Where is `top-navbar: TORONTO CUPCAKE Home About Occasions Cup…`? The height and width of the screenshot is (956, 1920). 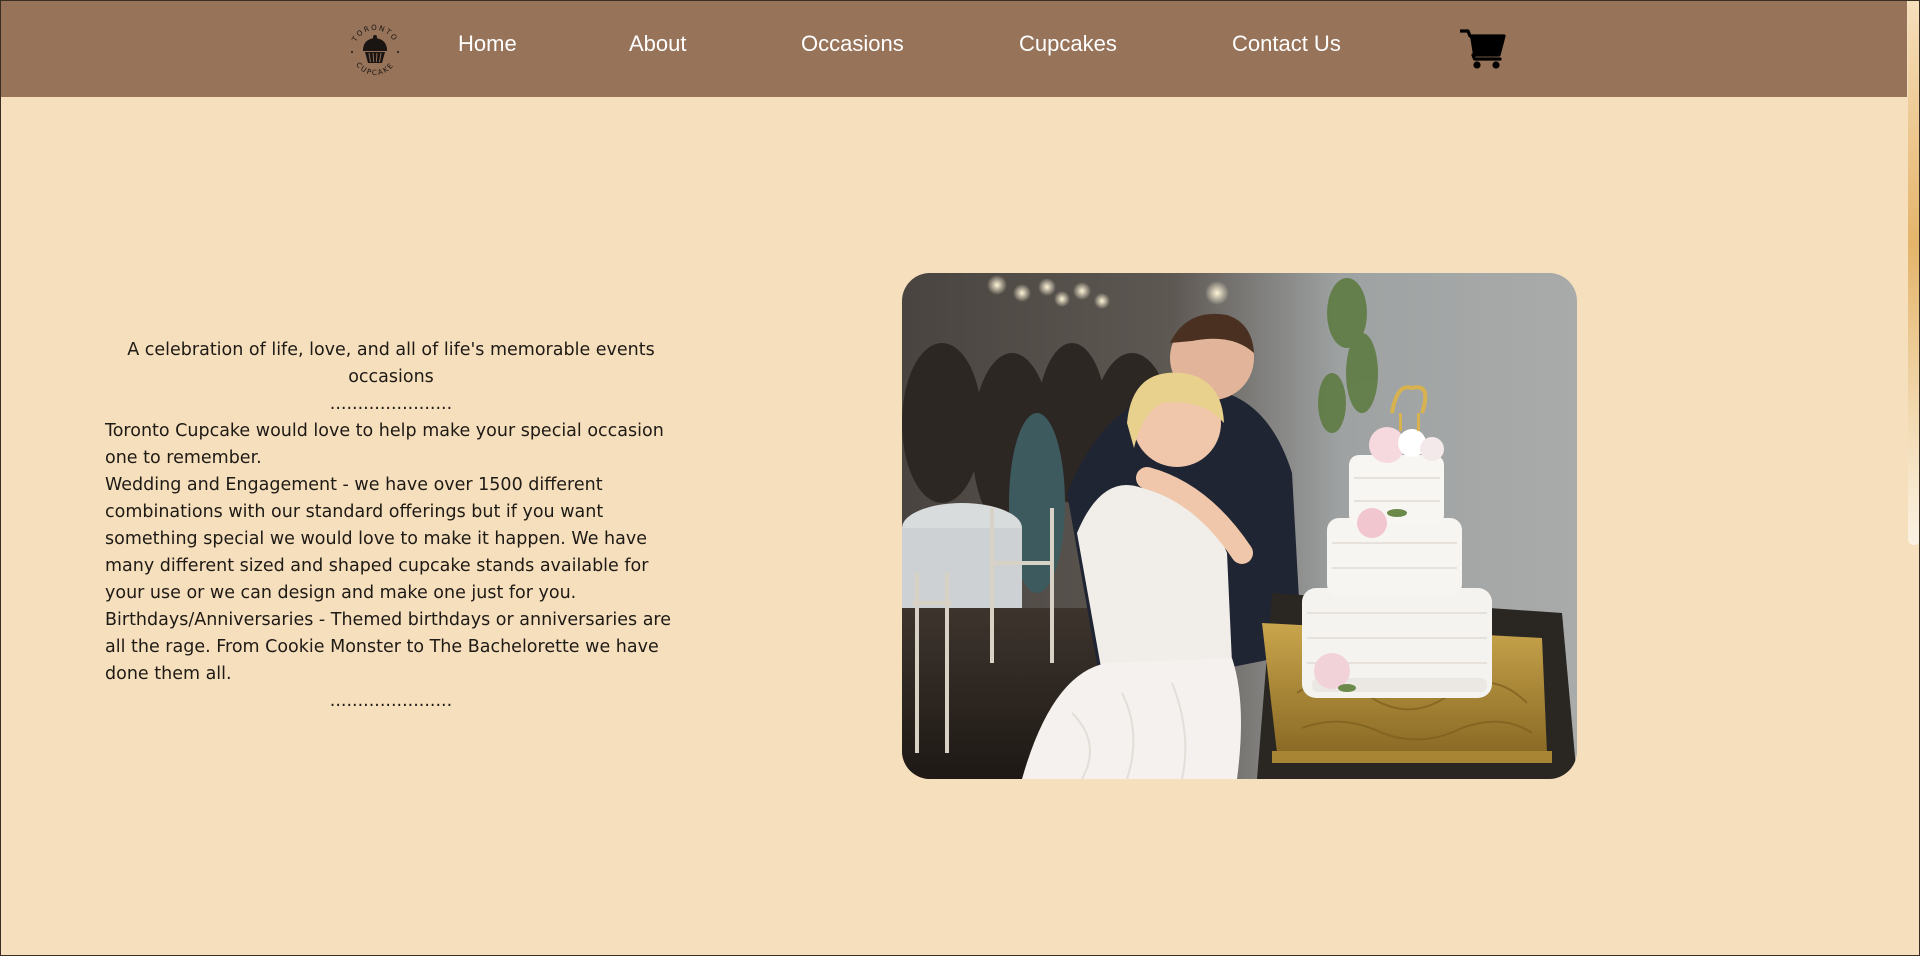
top-navbar: TORONTO CUPCAKE Home About Occasions Cup… is located at coordinates (953, 48).